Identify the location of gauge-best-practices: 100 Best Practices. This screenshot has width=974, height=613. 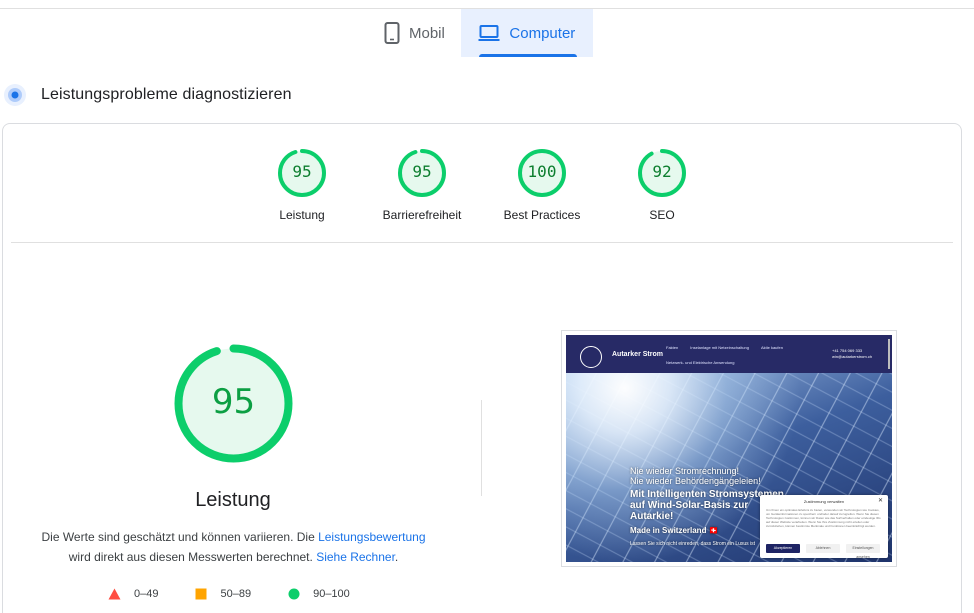
(542, 185).